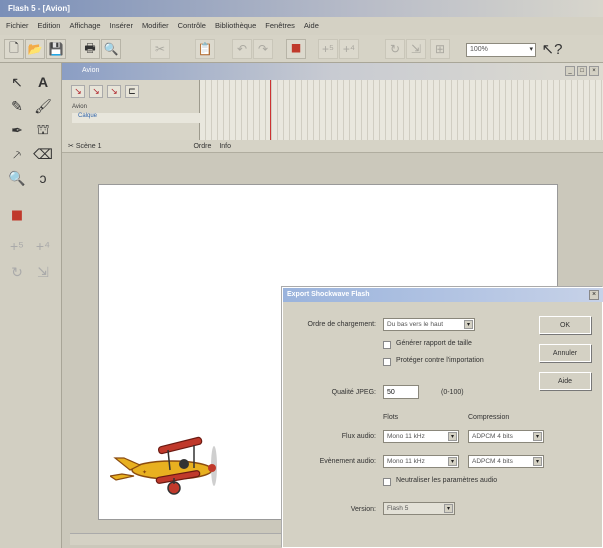  What do you see at coordinates (565, 325) in the screenshot?
I see `ok-button: OK` at bounding box center [565, 325].